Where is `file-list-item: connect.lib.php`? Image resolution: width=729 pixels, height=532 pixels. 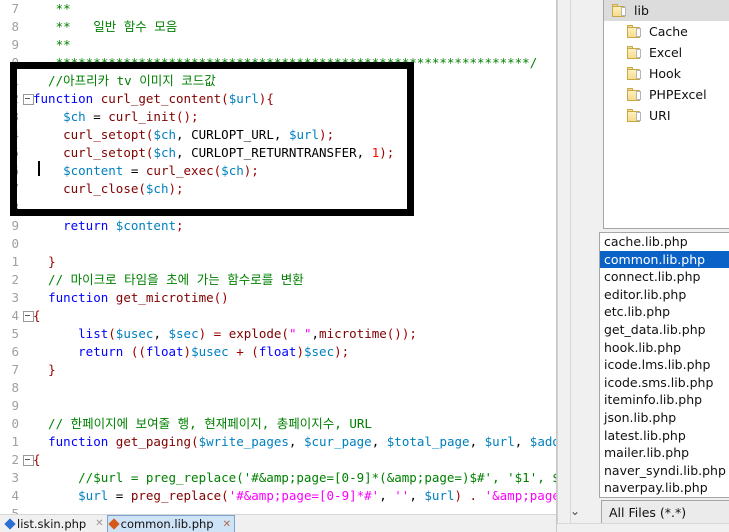 file-list-item: connect.lib.php is located at coordinates (664, 277).